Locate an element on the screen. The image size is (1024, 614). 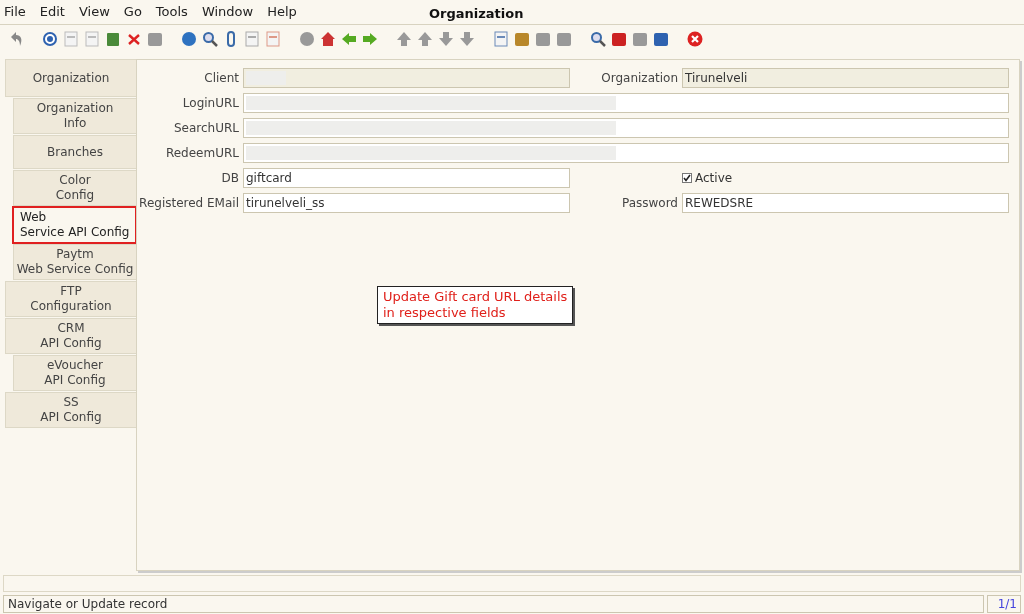
tab: Branches is located at coordinates (74, 152).